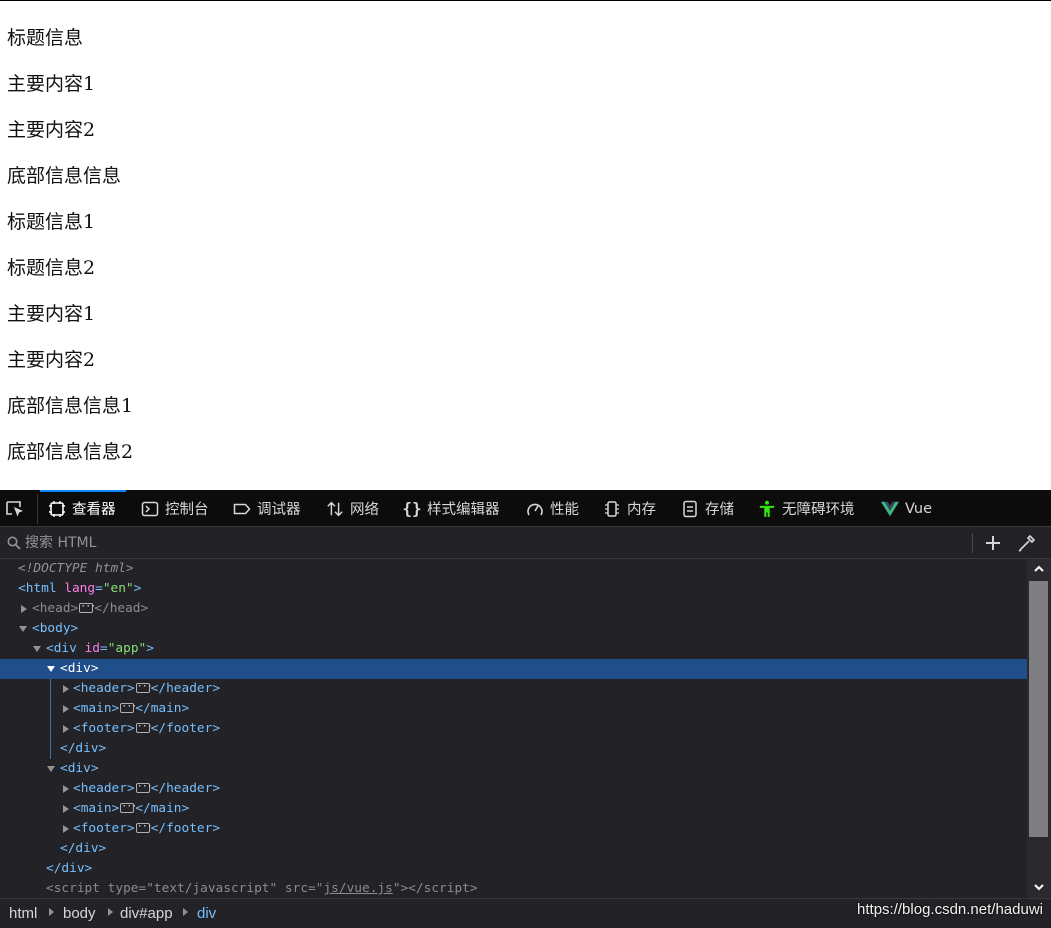  What do you see at coordinates (70, 406) in the screenshot?
I see `footer-text: 底部信息信息1` at bounding box center [70, 406].